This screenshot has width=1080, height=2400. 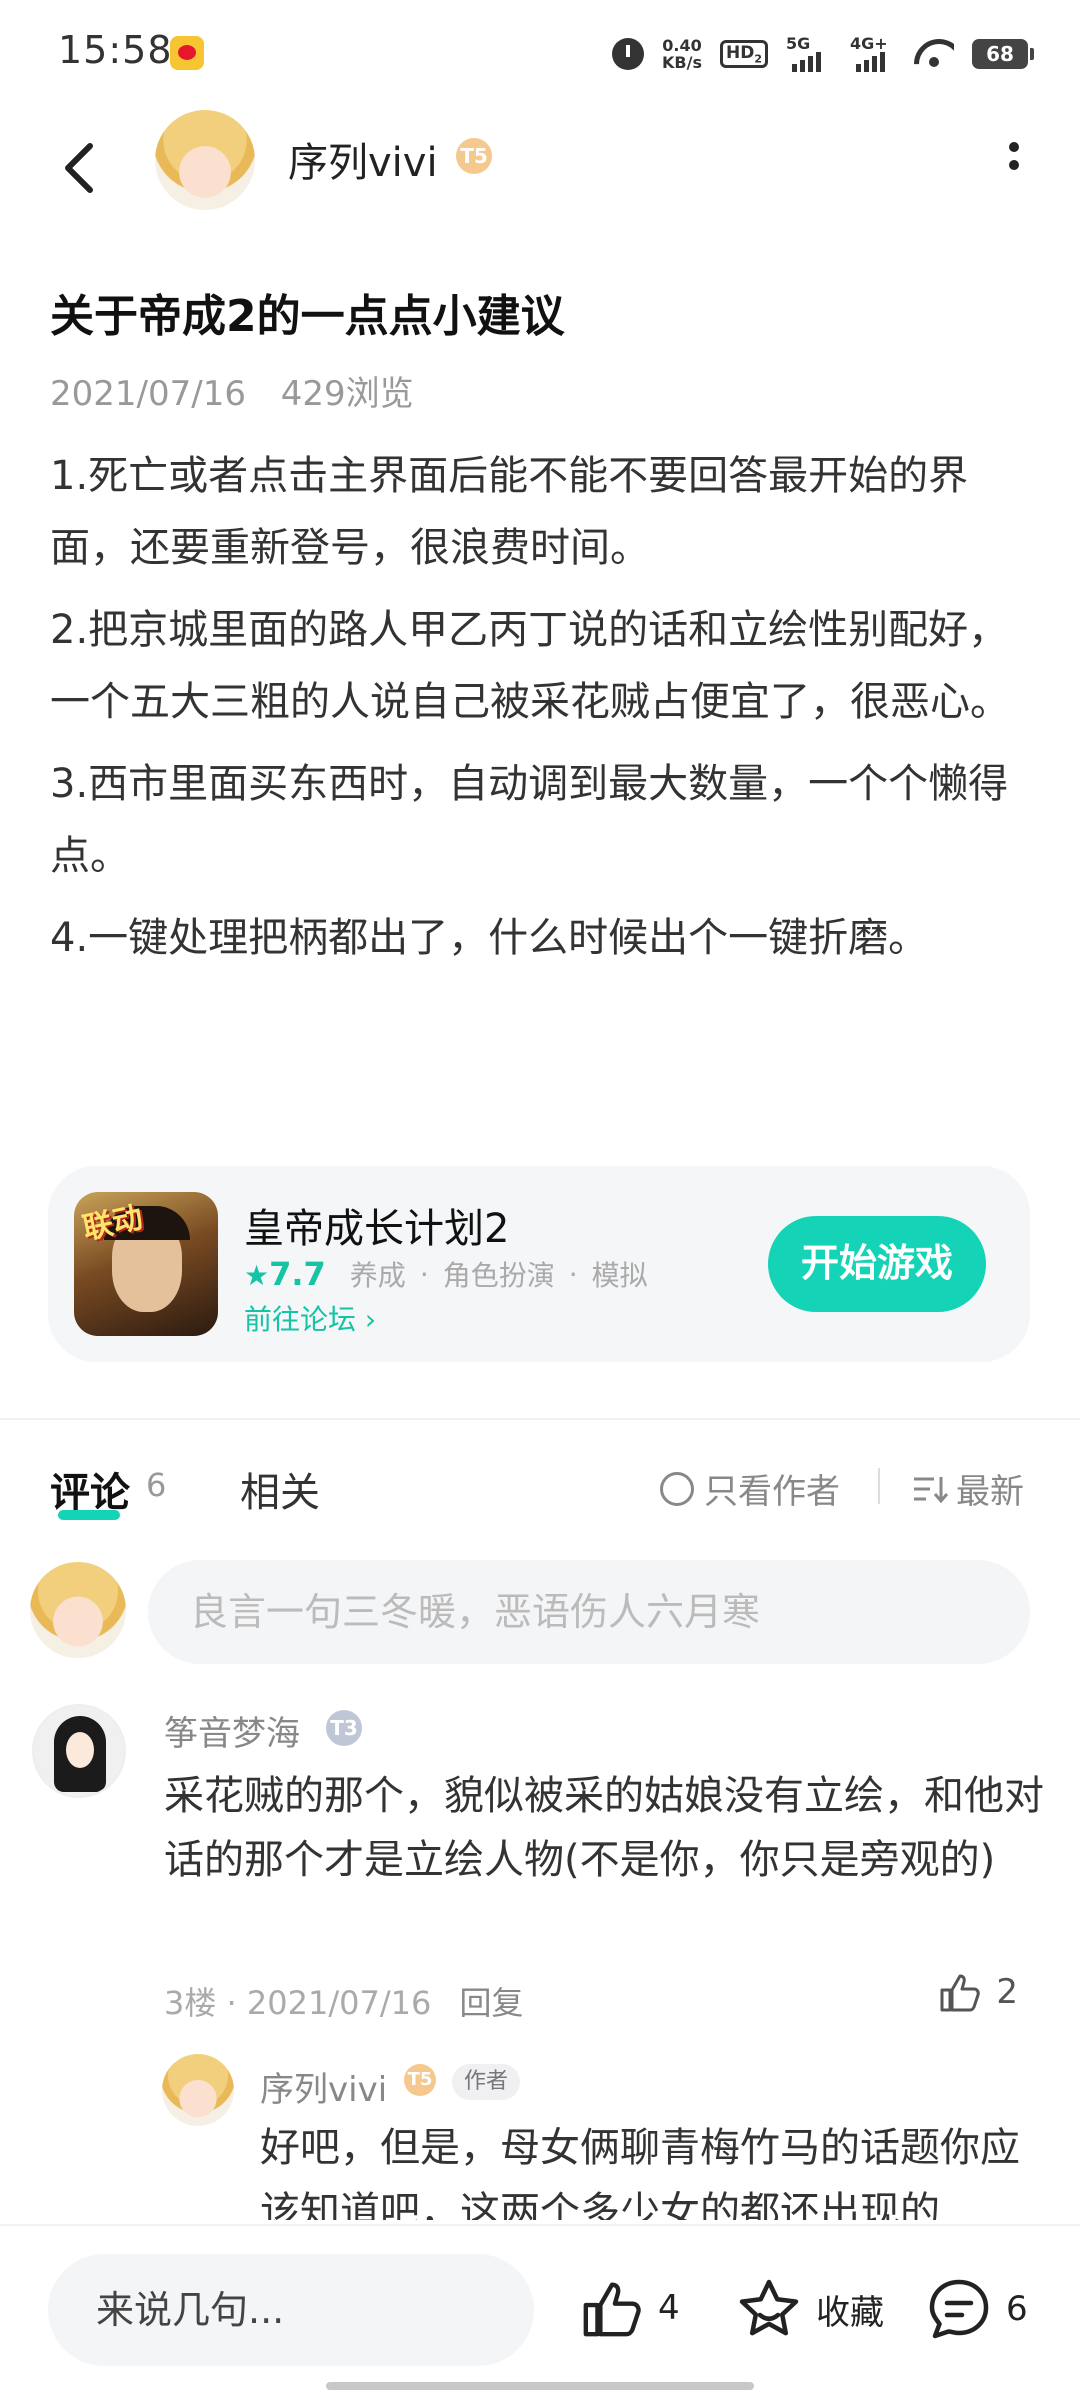 I want to click on game-tag: 养成, so click(x=377, y=1275).